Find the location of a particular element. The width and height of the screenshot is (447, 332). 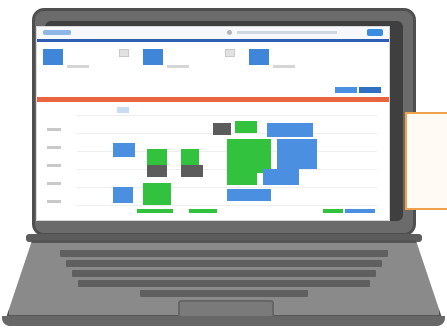

user-icon is located at coordinates (229, 32).